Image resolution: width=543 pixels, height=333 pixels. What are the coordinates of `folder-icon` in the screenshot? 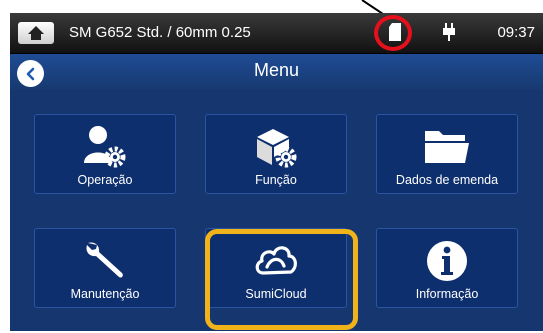 It's located at (447, 147).